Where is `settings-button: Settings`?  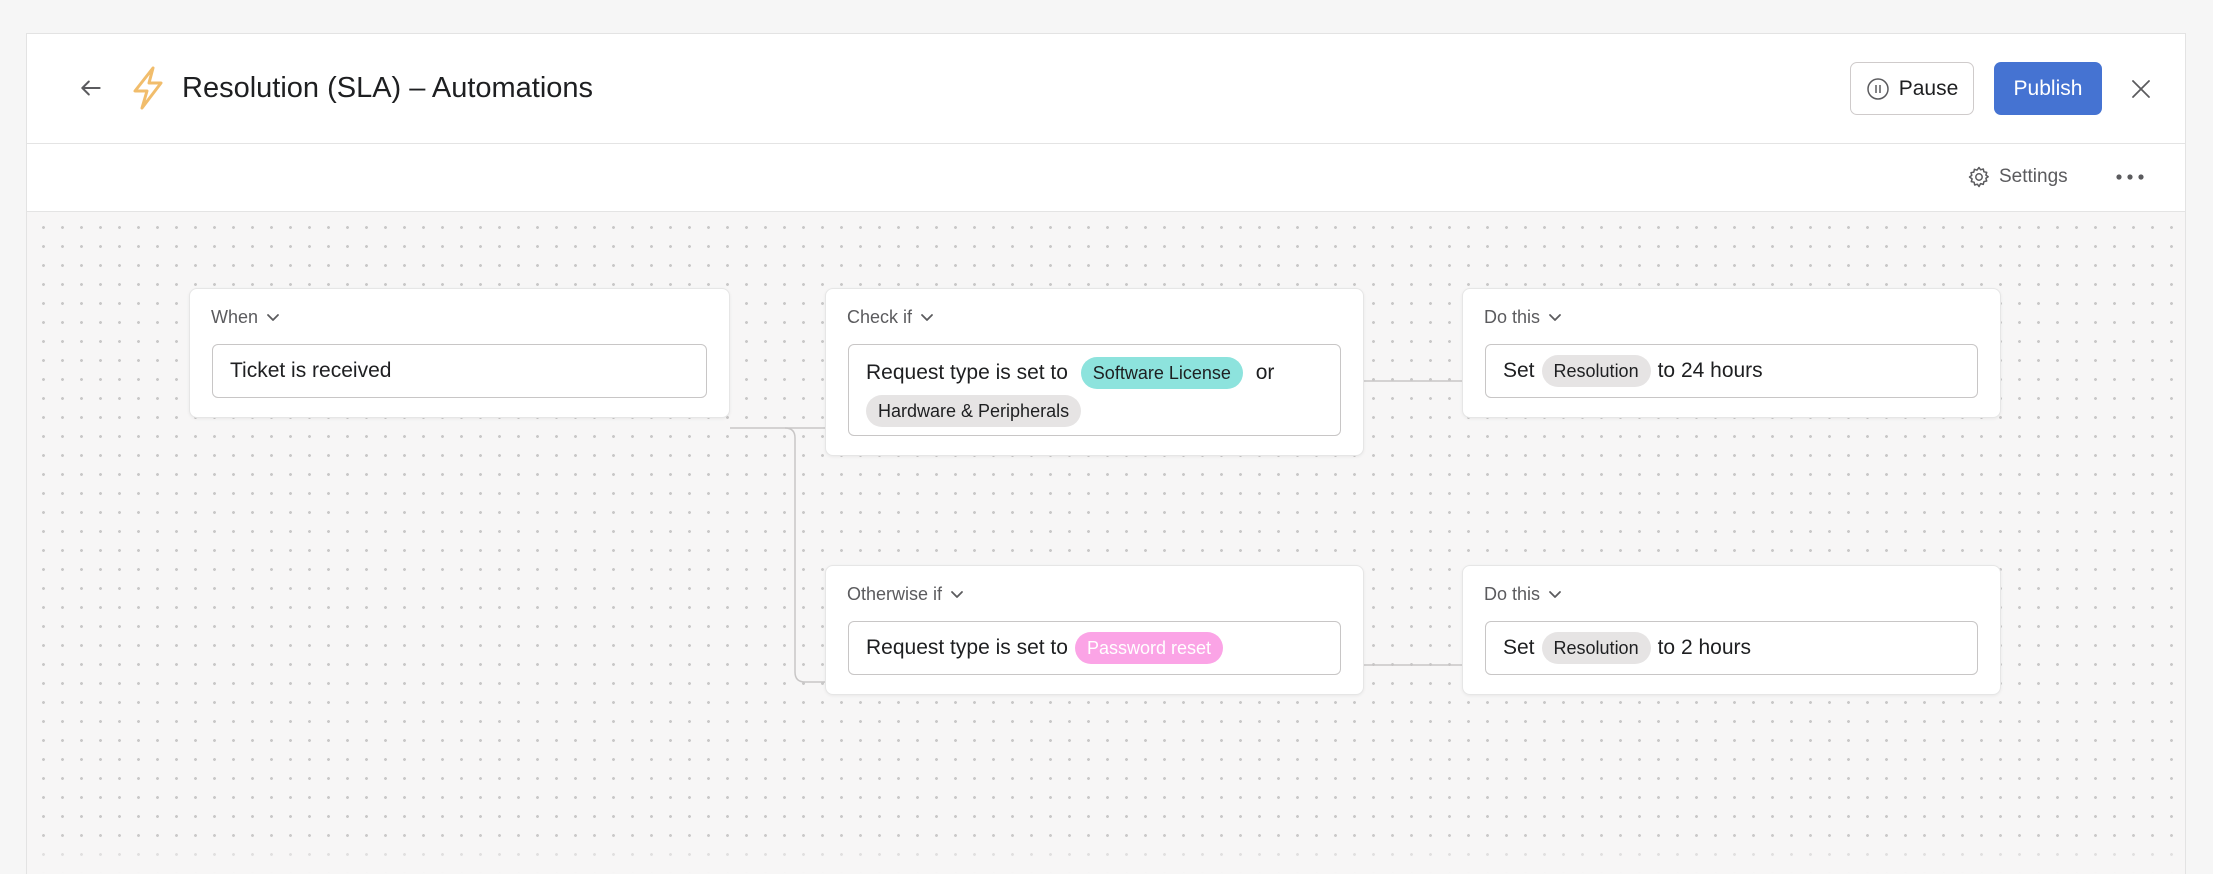
settings-button: Settings is located at coordinates (2017, 177).